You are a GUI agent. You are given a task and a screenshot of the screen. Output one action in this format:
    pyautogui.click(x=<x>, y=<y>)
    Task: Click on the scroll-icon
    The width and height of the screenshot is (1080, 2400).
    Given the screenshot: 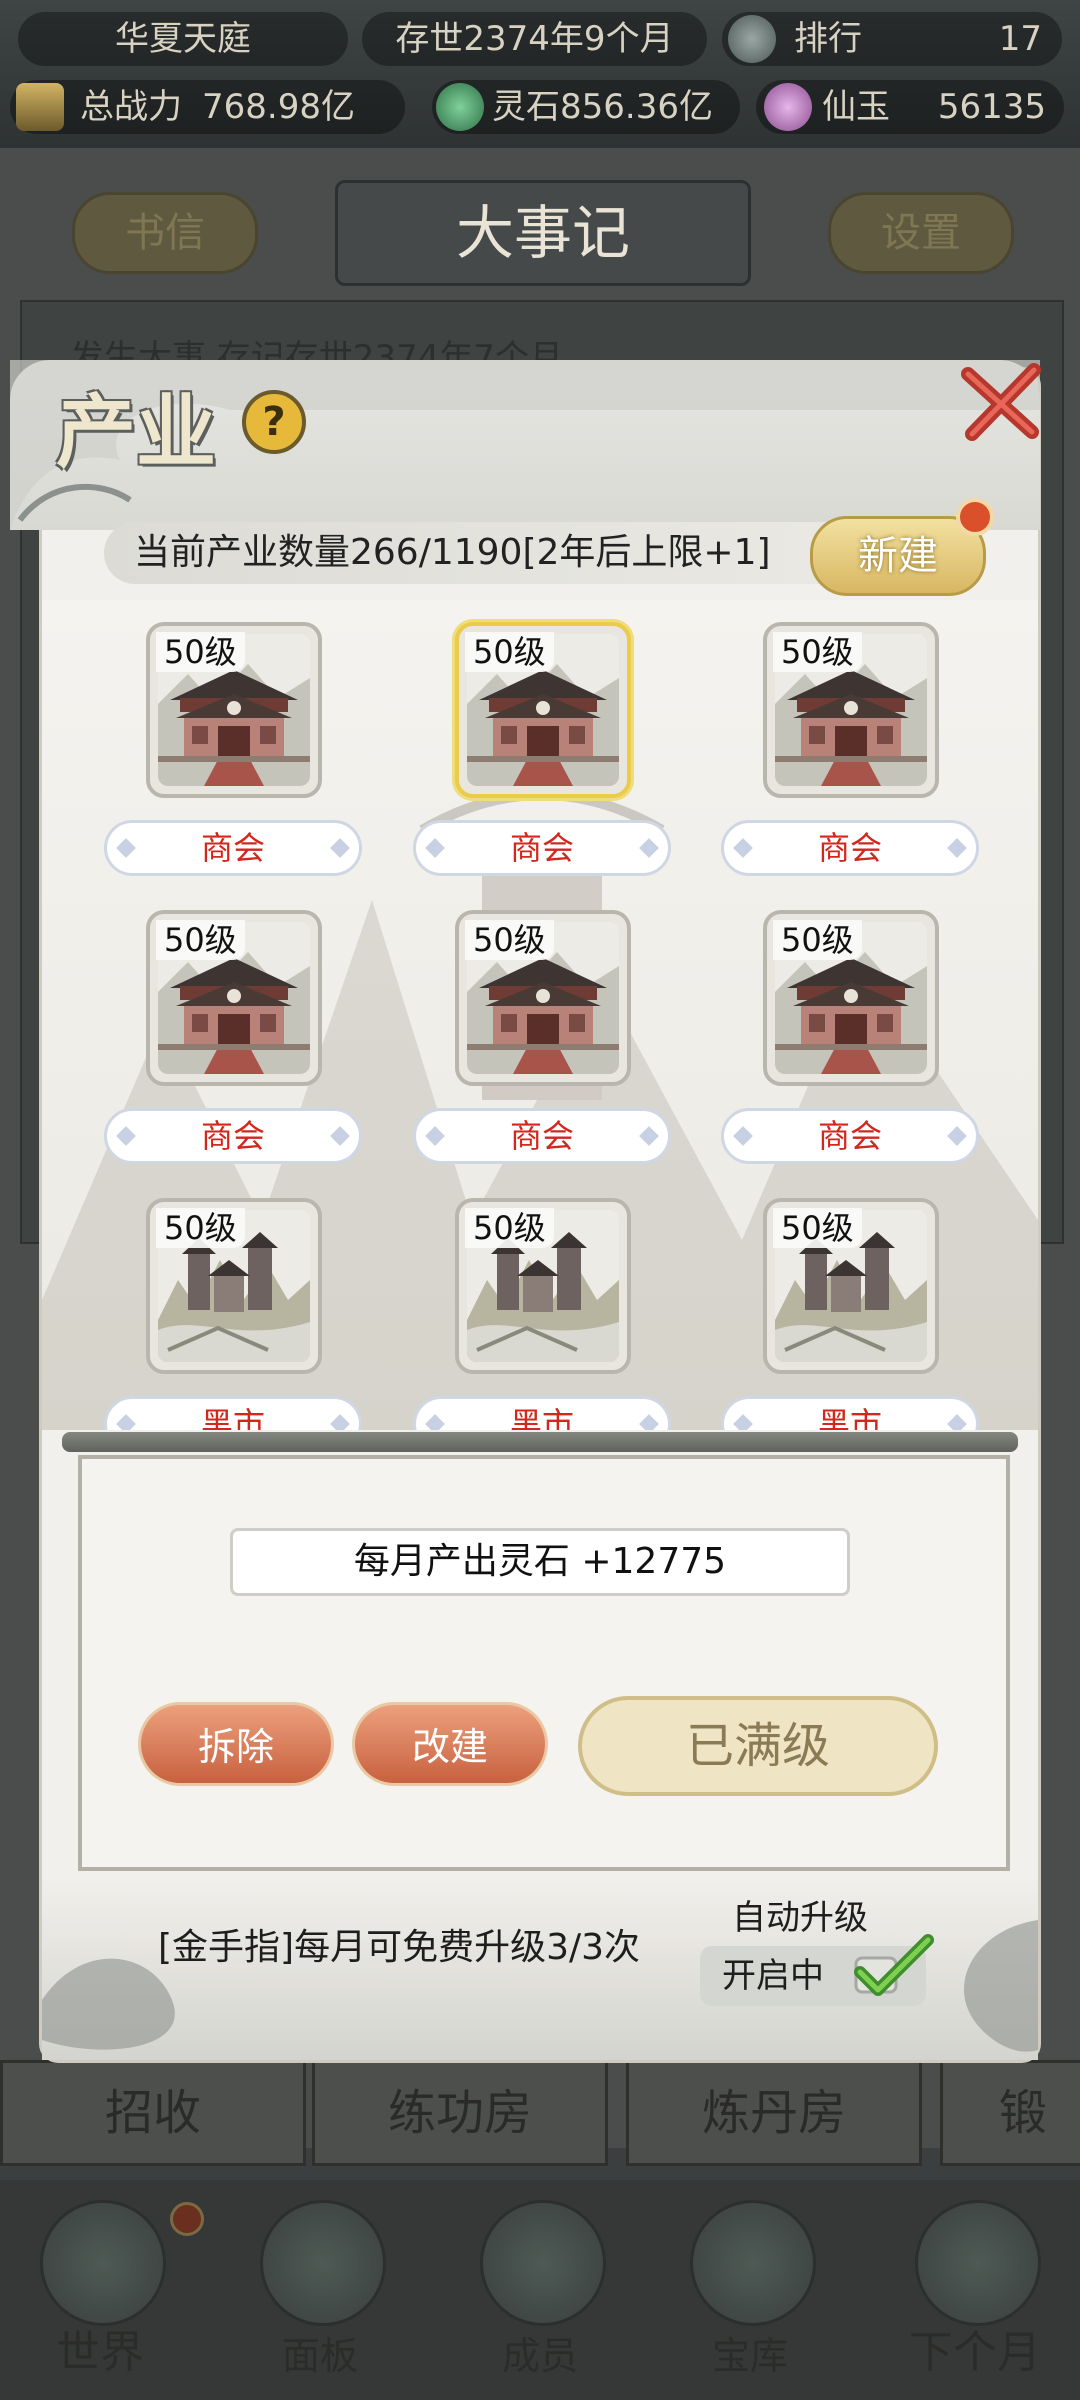 What is the action you would take?
    pyautogui.click(x=323, y=2263)
    